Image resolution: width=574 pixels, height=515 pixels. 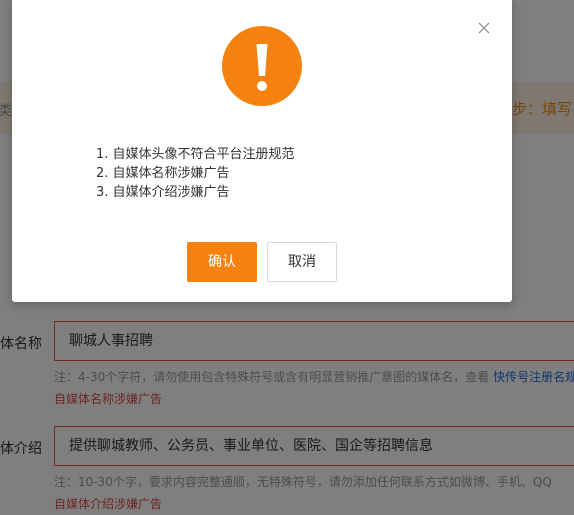 I want to click on reason-item: 1. 自媒体头像不符合平台注册规范, so click(x=195, y=154).